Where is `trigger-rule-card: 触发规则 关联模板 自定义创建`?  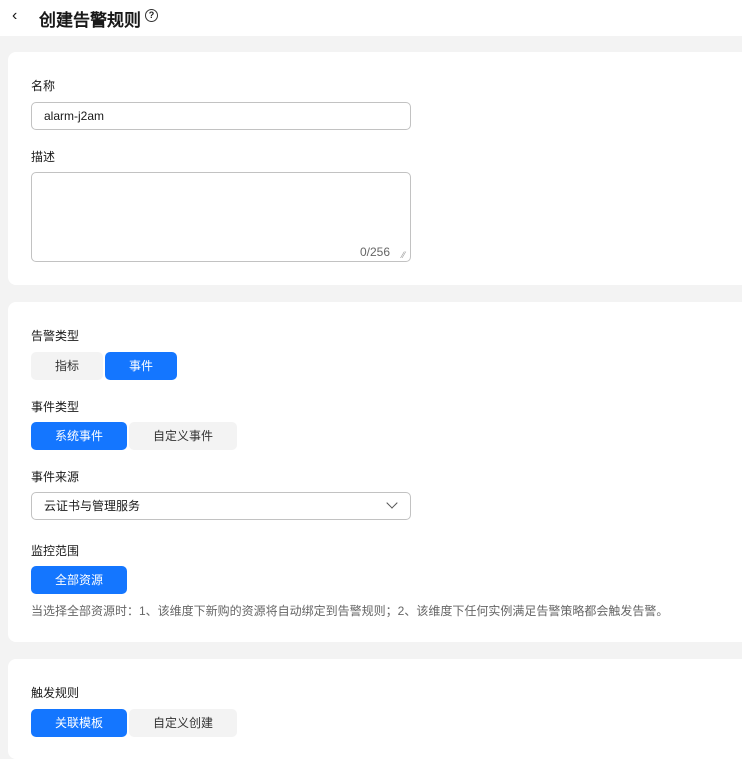
trigger-rule-card: 触发规则 关联模板 自定义创建 is located at coordinates (375, 709).